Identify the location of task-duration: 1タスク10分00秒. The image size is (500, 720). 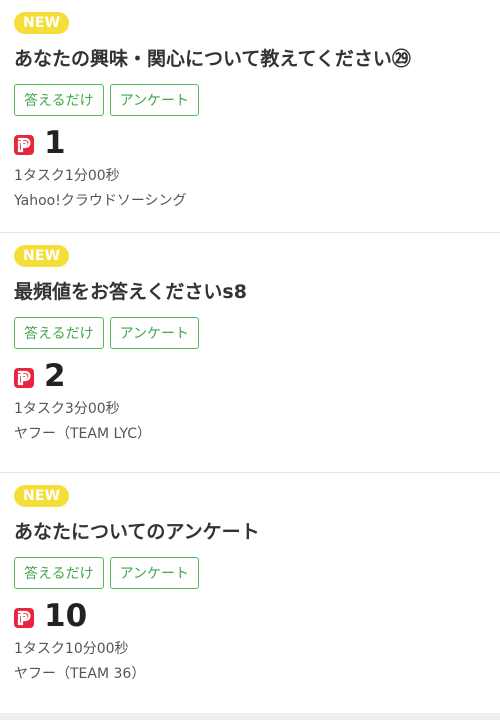
(71, 649).